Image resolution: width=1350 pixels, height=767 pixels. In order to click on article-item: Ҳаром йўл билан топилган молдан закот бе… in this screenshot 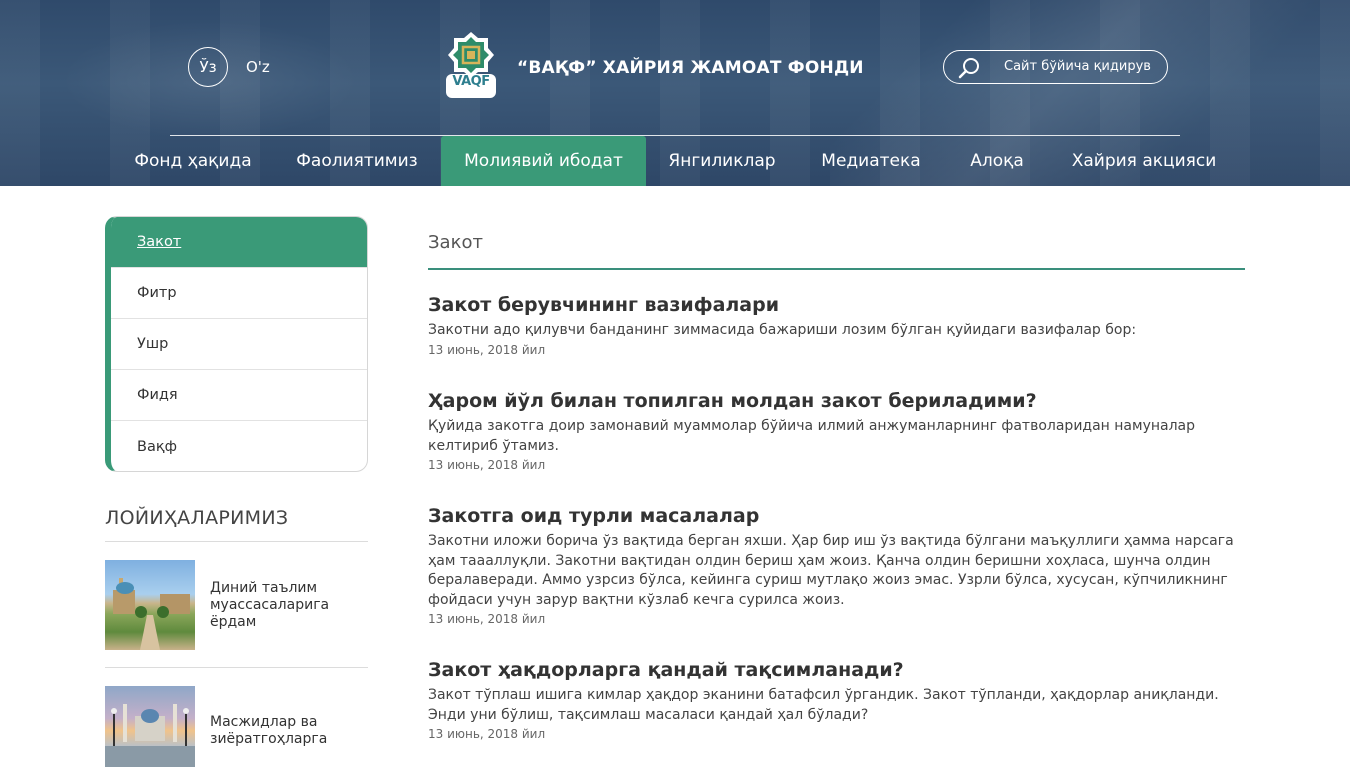, I will do `click(836, 430)`.